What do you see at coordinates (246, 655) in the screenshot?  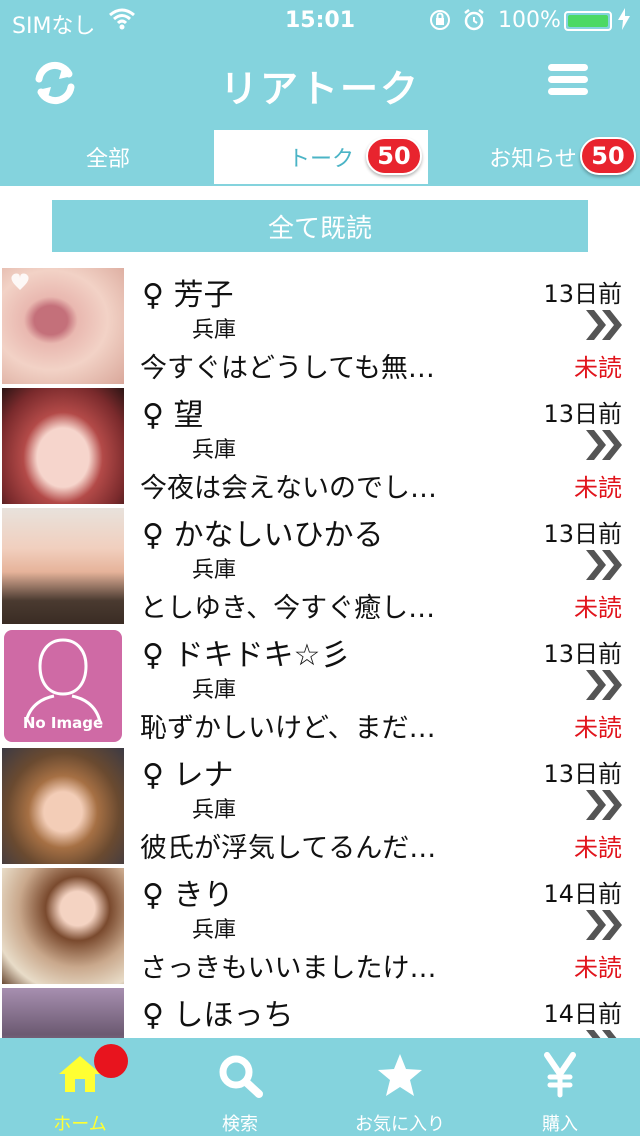 I see `sender-name: ♀ ドキドキ☆彡` at bounding box center [246, 655].